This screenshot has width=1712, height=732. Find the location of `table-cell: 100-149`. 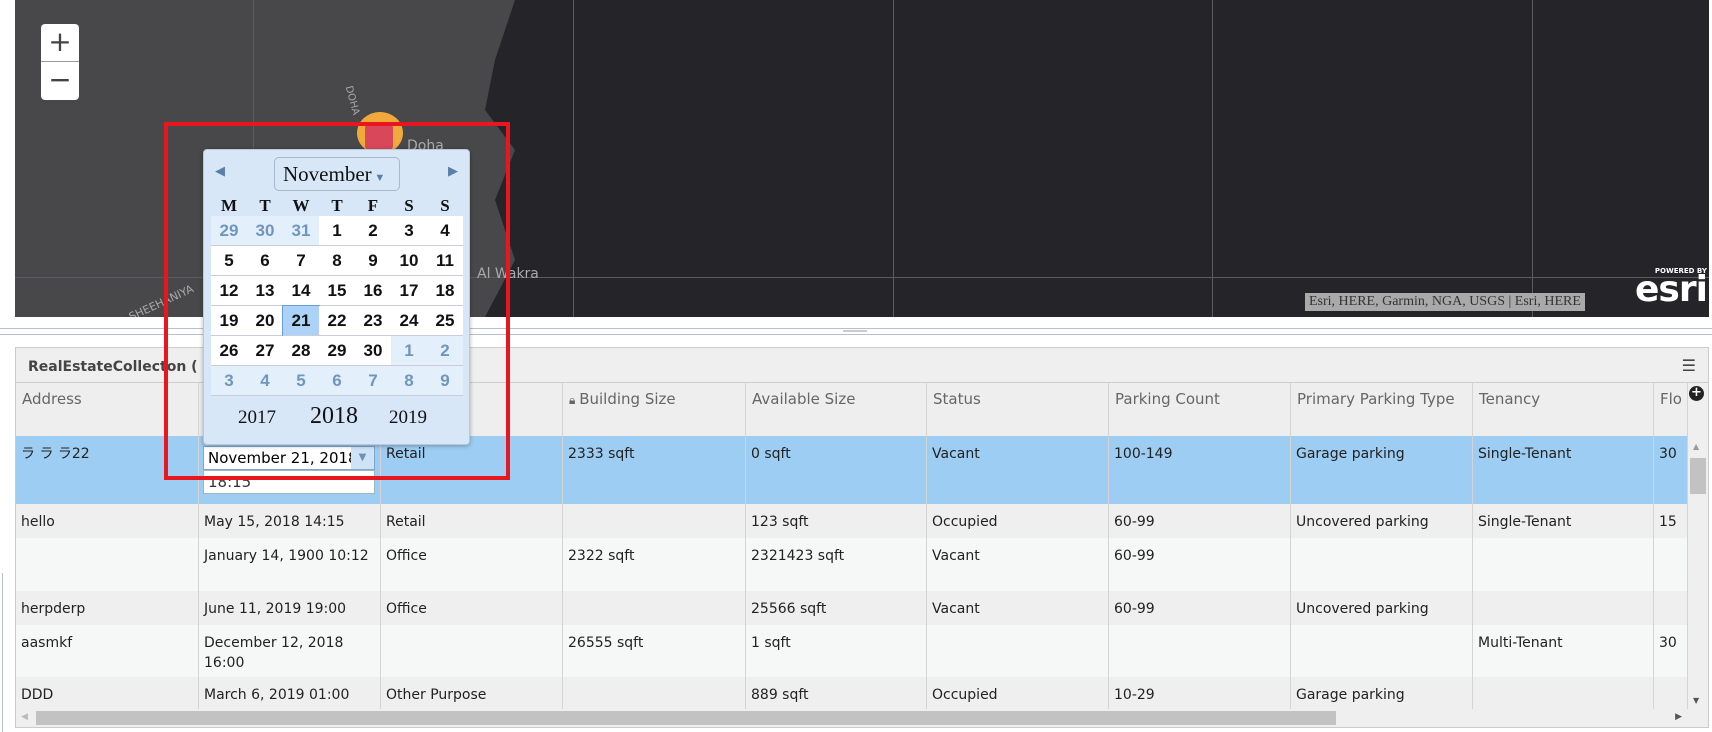

table-cell: 100-149 is located at coordinates (1200, 470).